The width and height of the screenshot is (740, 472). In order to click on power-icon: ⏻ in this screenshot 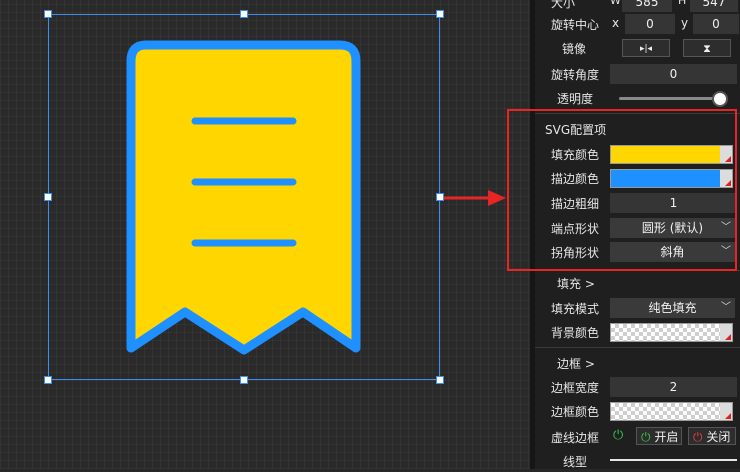, I will do `click(618, 435)`.